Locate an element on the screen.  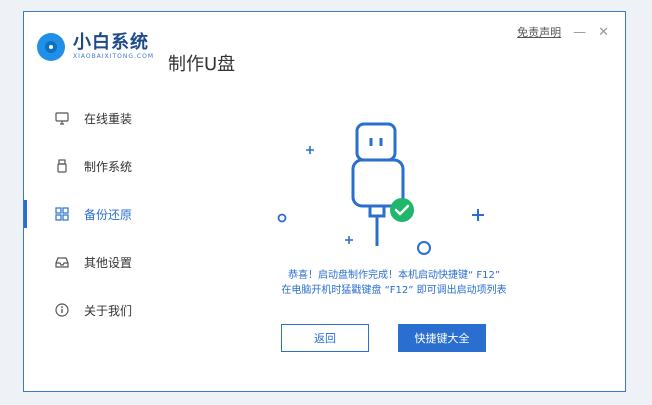
logo-icon is located at coordinates (51, 47).